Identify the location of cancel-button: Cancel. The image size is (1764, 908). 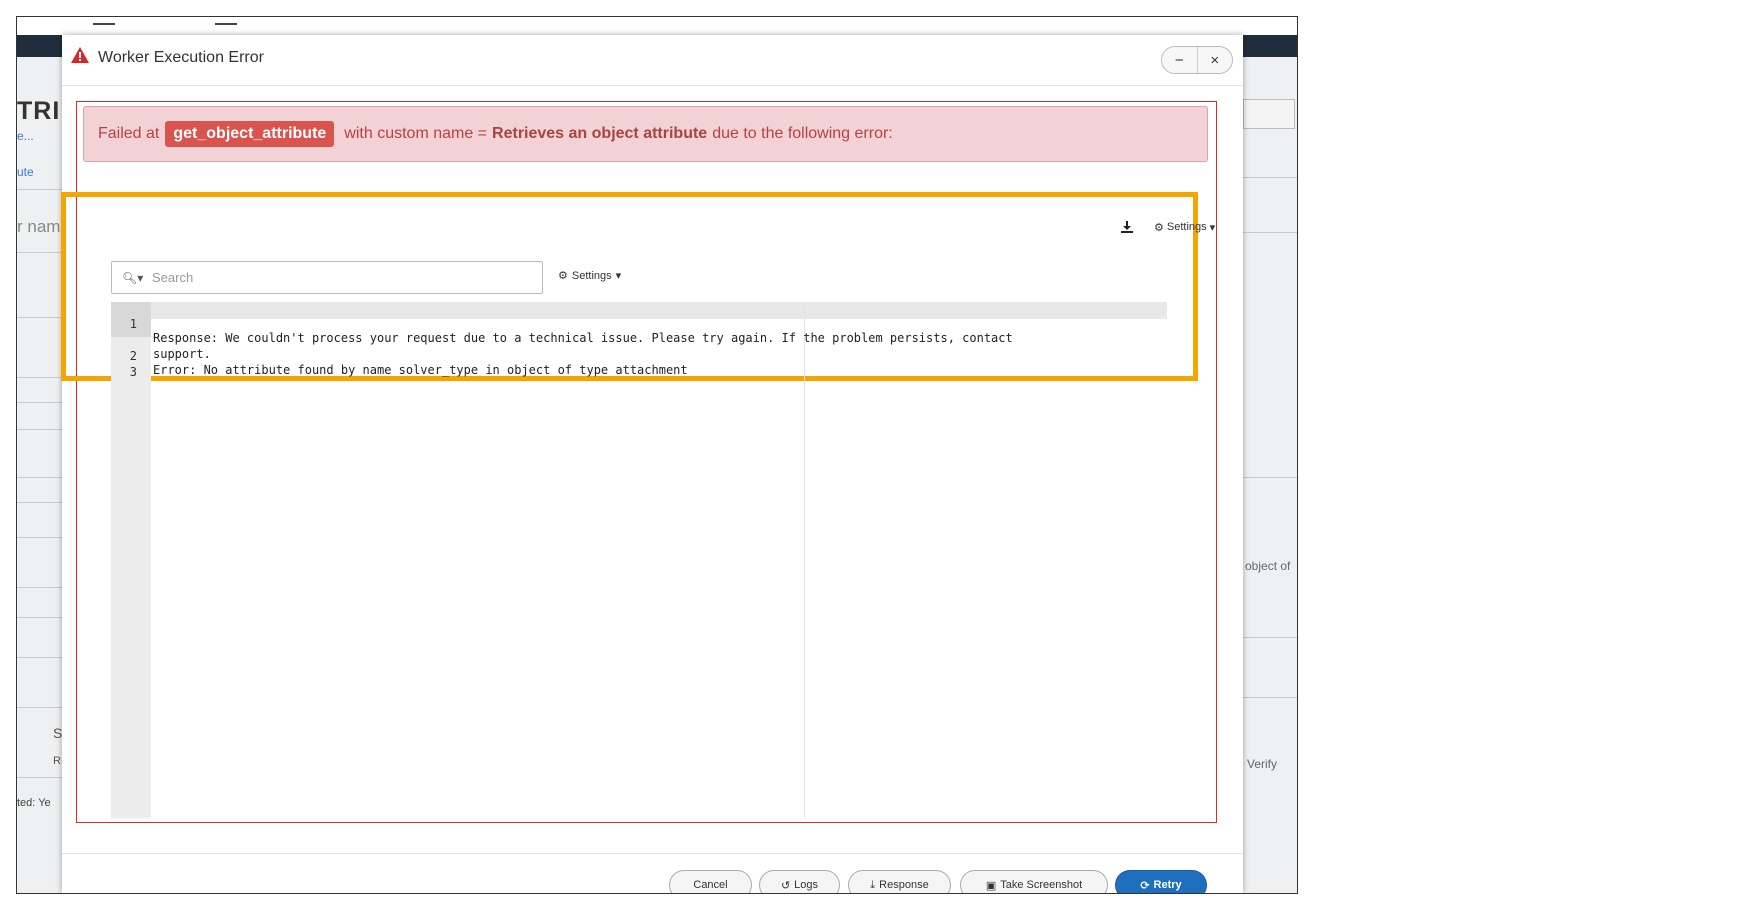
(710, 881).